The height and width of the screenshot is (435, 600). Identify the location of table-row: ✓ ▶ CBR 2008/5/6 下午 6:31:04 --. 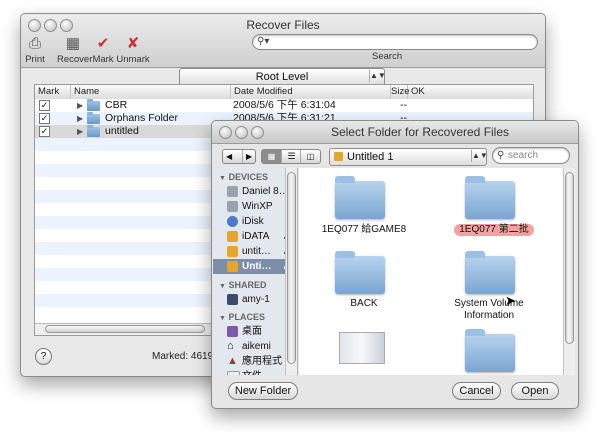
(284, 105).